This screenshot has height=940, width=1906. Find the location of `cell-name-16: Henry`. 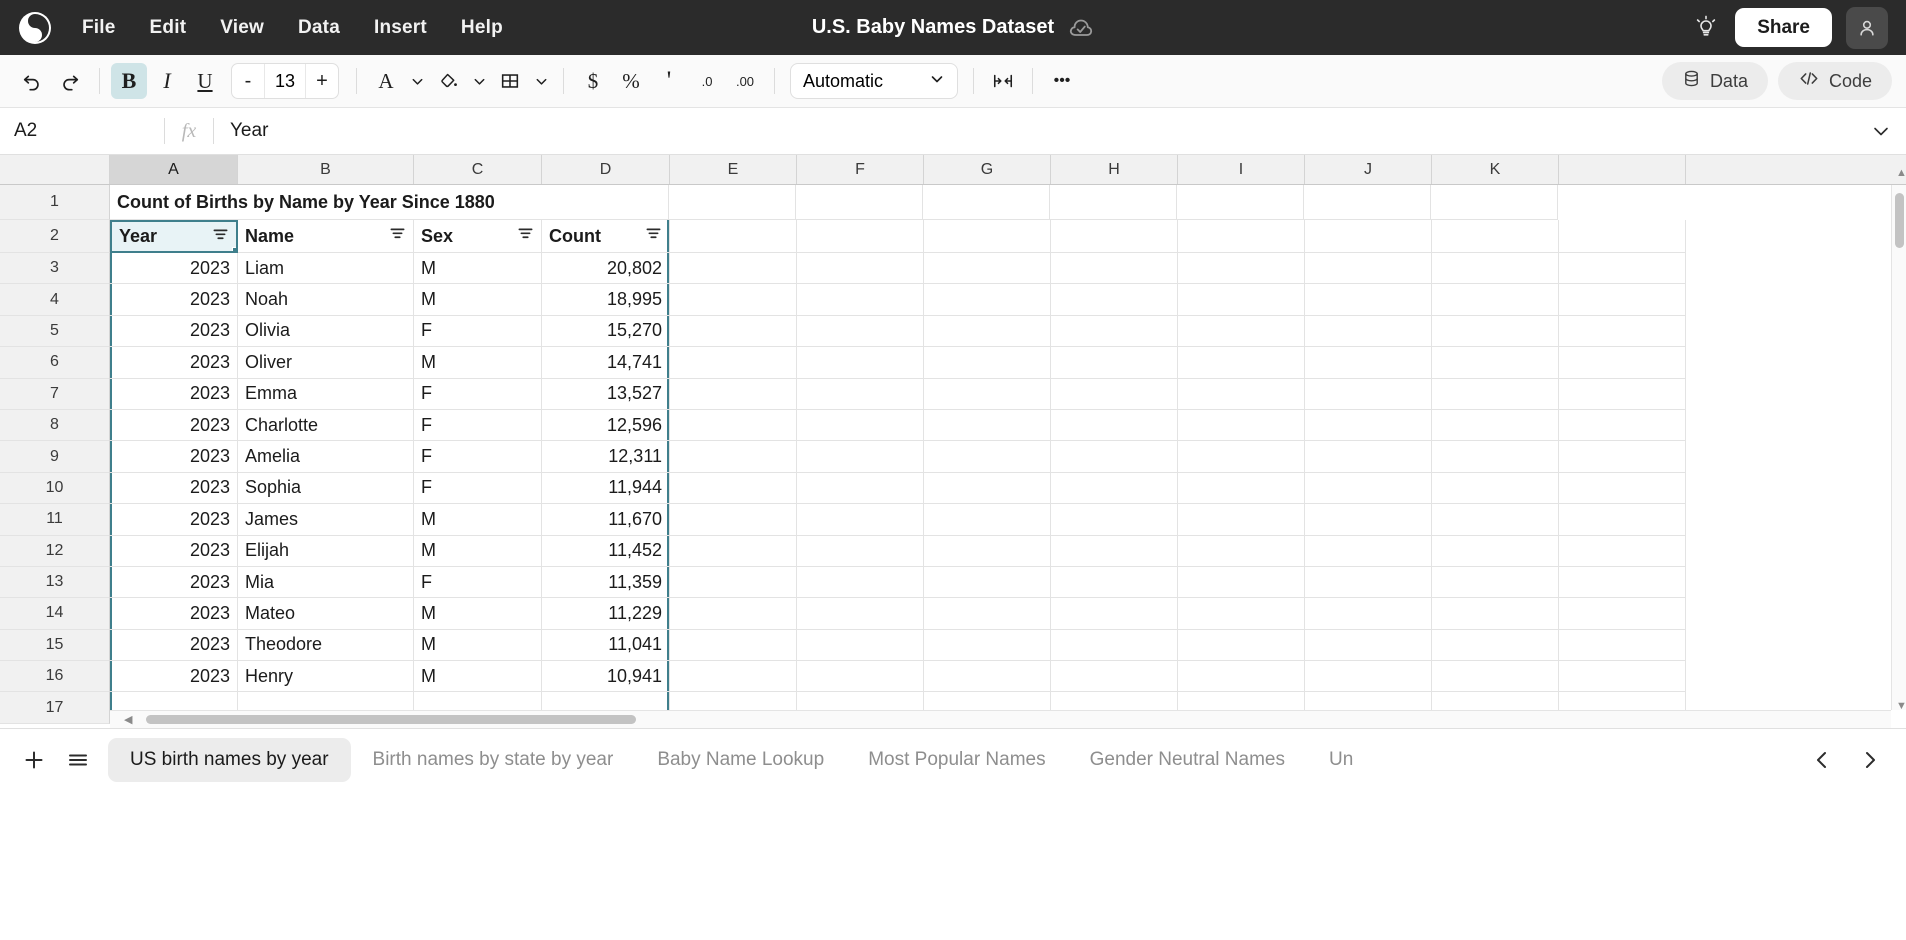

cell-name-16: Henry is located at coordinates (326, 677).